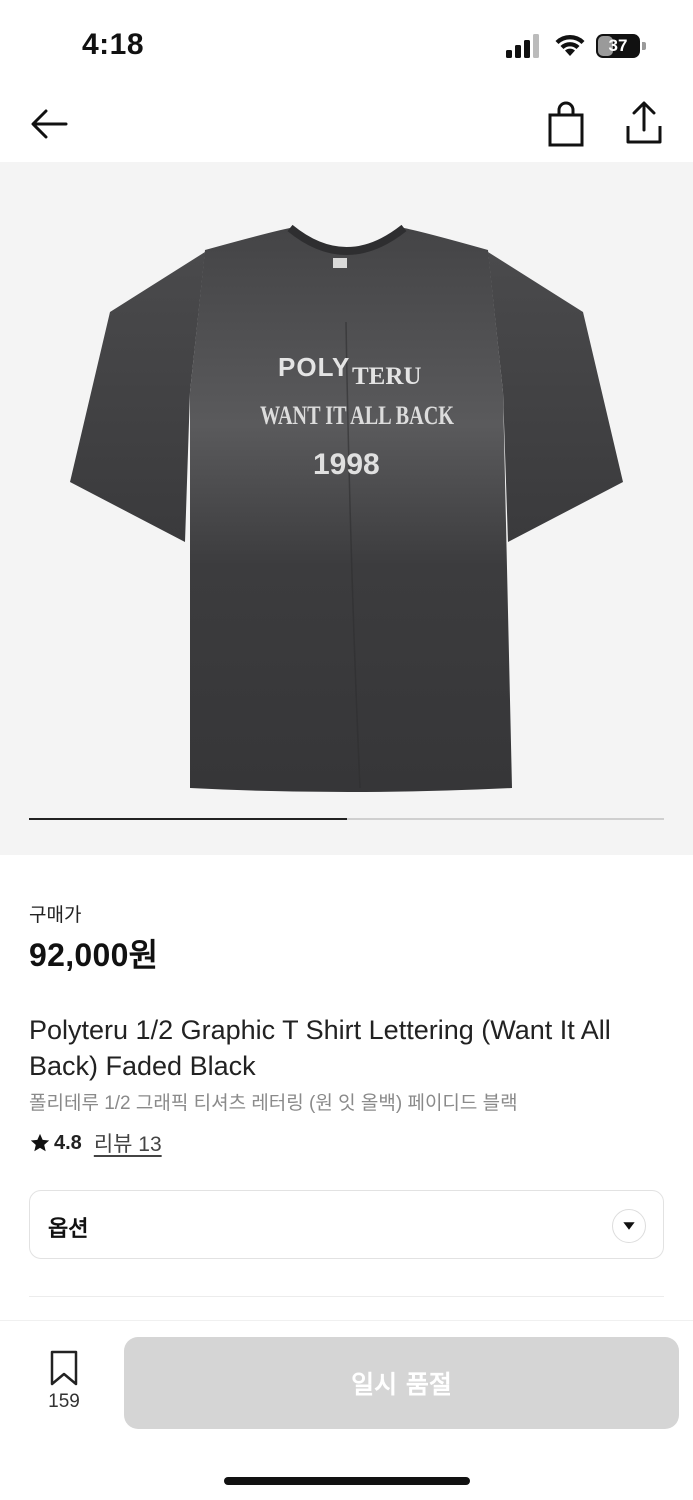 This screenshot has height=1500, width=693. Describe the element at coordinates (522, 46) in the screenshot. I see `cellular-signal-icon` at that location.